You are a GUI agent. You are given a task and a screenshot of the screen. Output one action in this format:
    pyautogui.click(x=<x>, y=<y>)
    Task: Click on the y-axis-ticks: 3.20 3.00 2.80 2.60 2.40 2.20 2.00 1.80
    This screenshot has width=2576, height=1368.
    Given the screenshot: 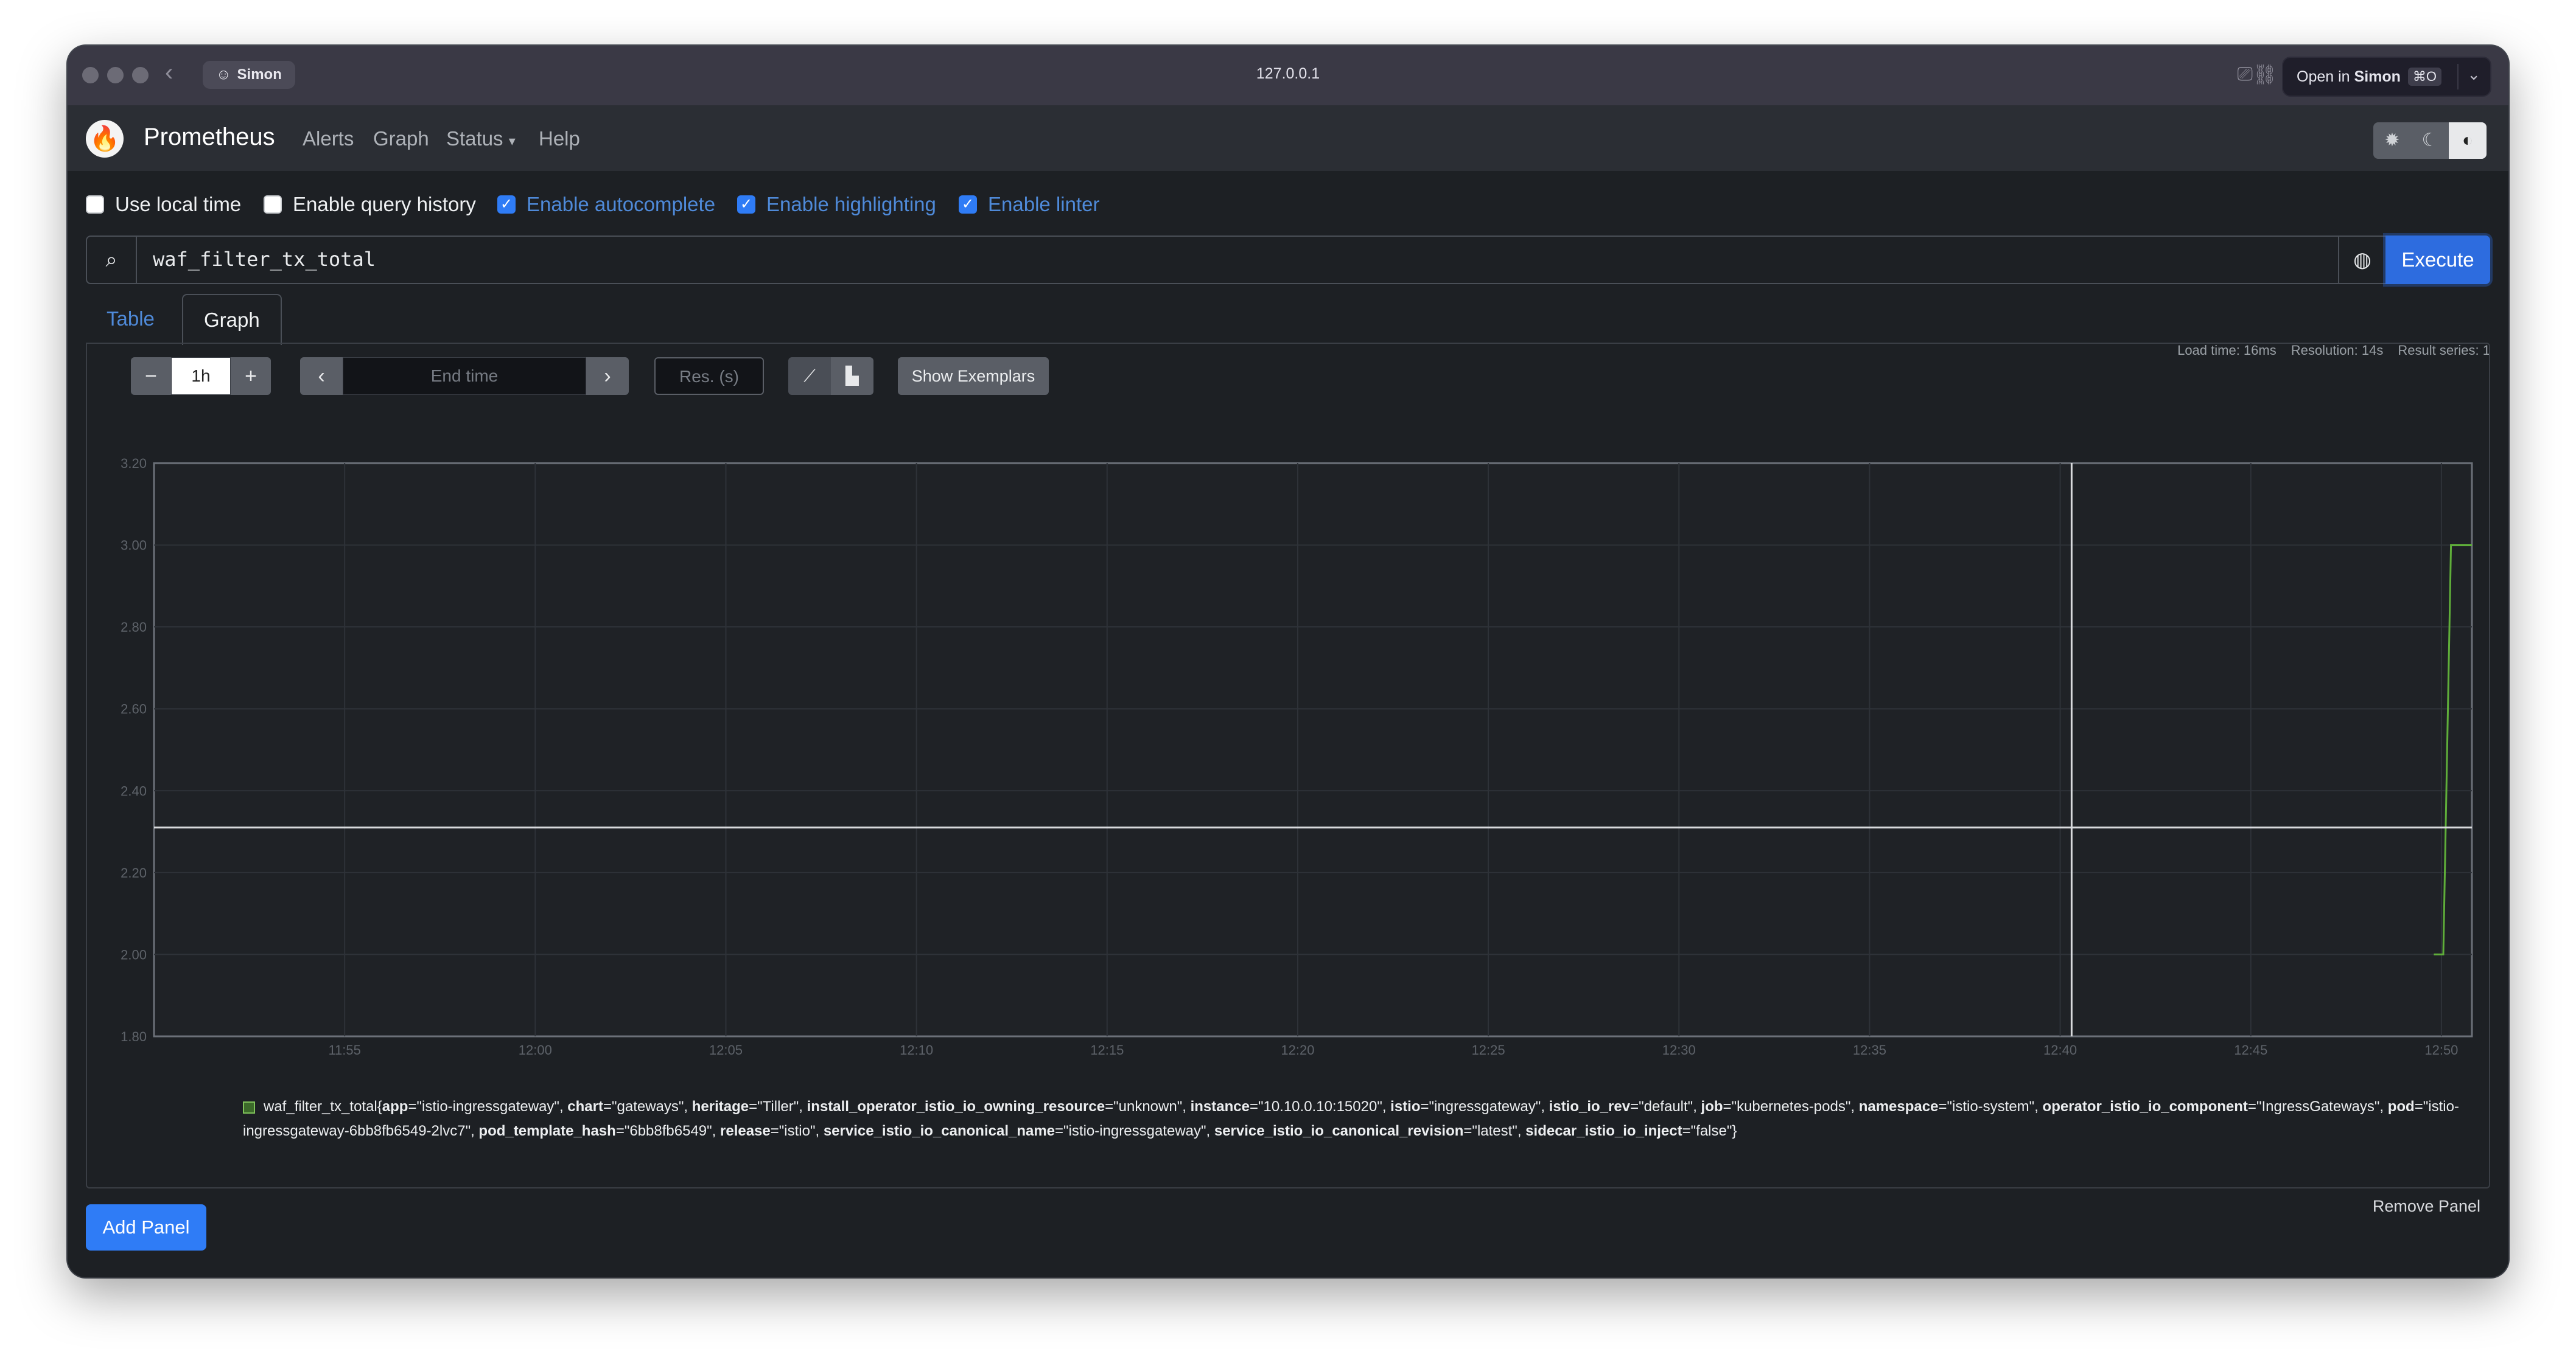 What is the action you would take?
    pyautogui.click(x=134, y=750)
    